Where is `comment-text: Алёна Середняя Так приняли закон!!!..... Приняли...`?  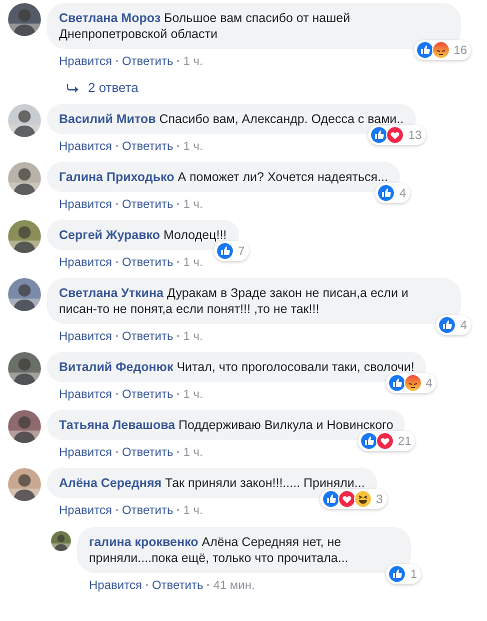 comment-text: Алёна Середняя Так приняли закон!!!..... Приняли... is located at coordinates (212, 483).